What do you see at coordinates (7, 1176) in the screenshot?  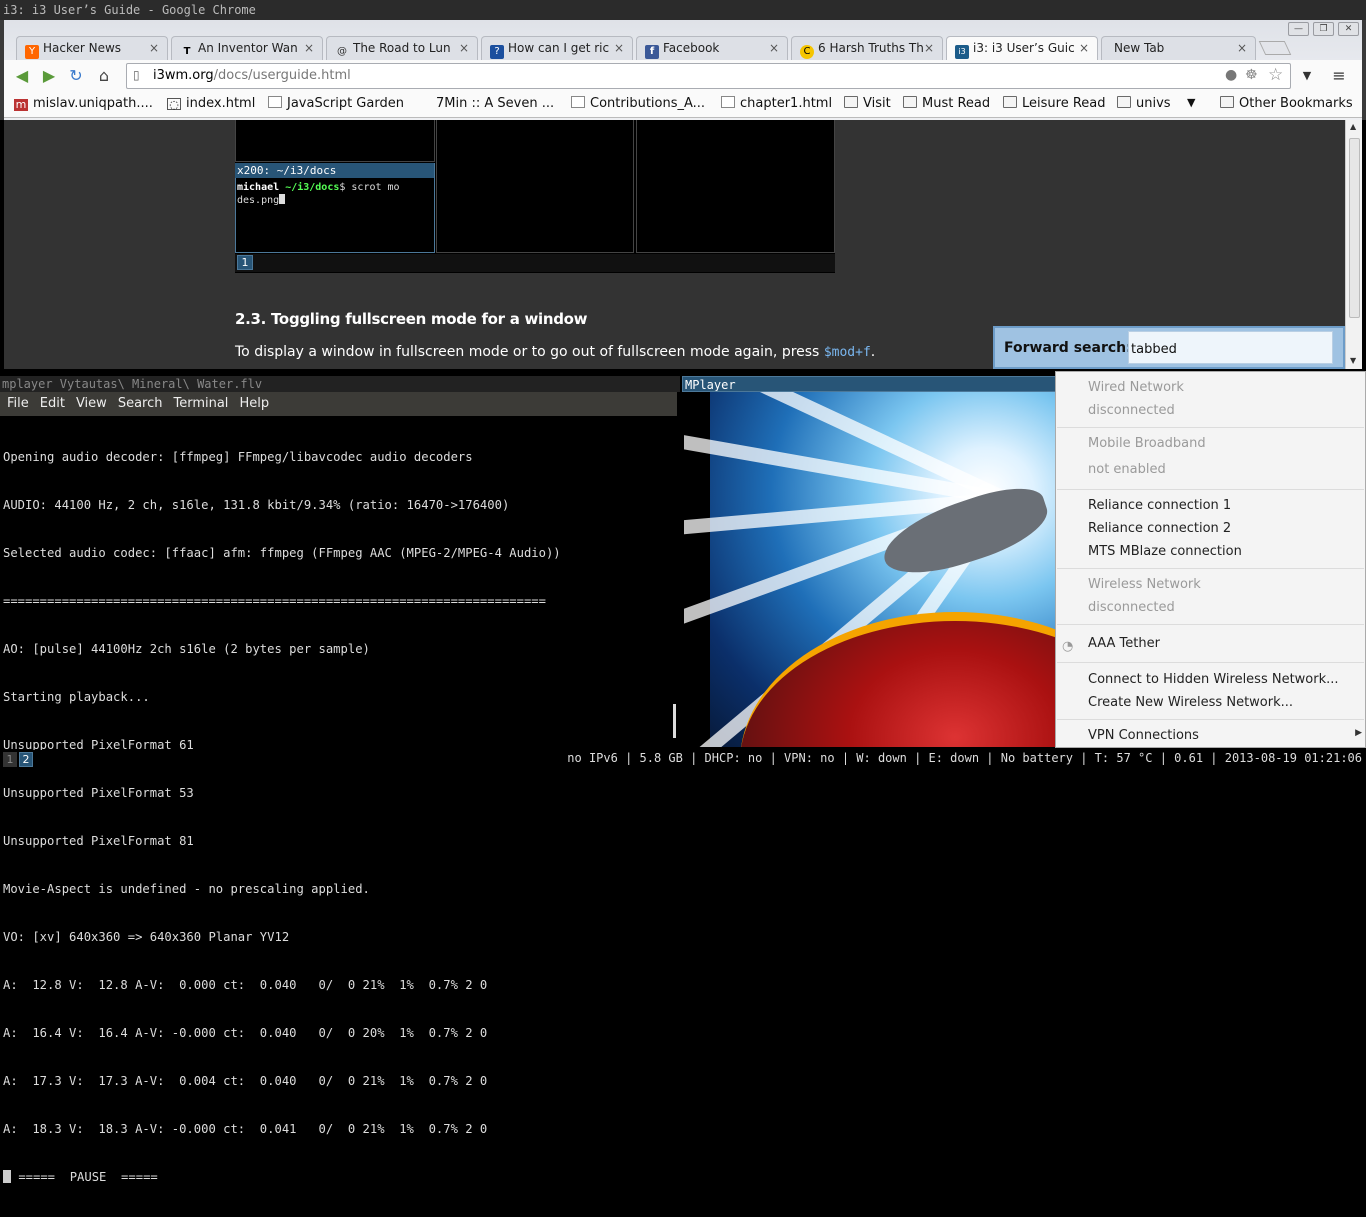 I see `terminal-cursor` at bounding box center [7, 1176].